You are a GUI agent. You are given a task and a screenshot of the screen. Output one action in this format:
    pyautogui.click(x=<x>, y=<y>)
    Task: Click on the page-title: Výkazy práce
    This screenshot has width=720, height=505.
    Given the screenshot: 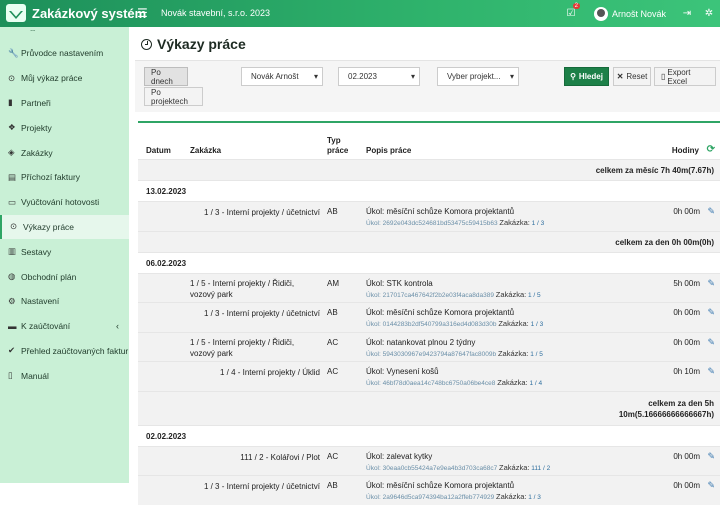 What is the action you would take?
    pyautogui.click(x=193, y=44)
    